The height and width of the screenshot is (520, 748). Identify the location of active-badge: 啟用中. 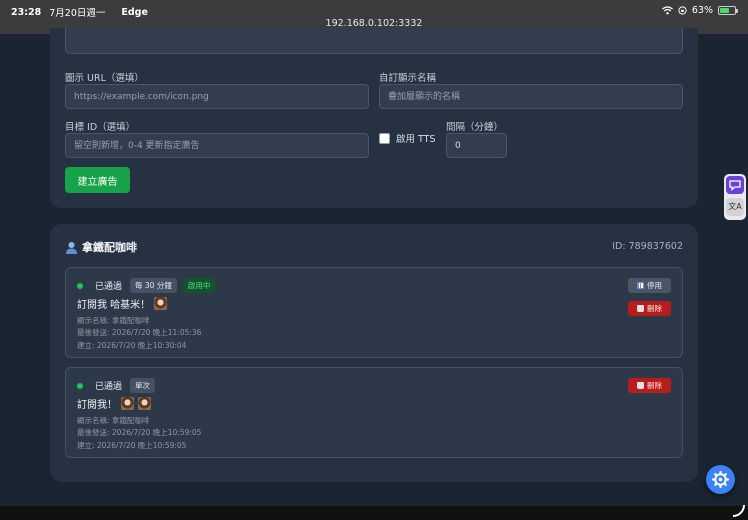
(199, 285).